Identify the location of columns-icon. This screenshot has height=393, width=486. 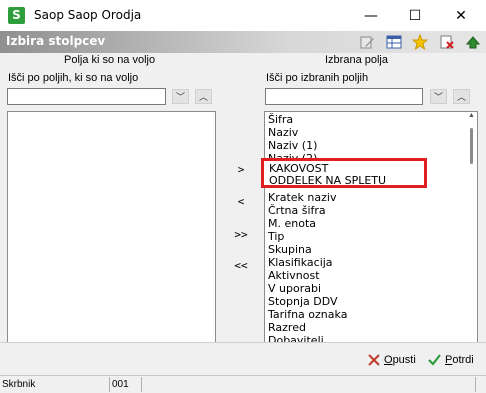
(394, 42).